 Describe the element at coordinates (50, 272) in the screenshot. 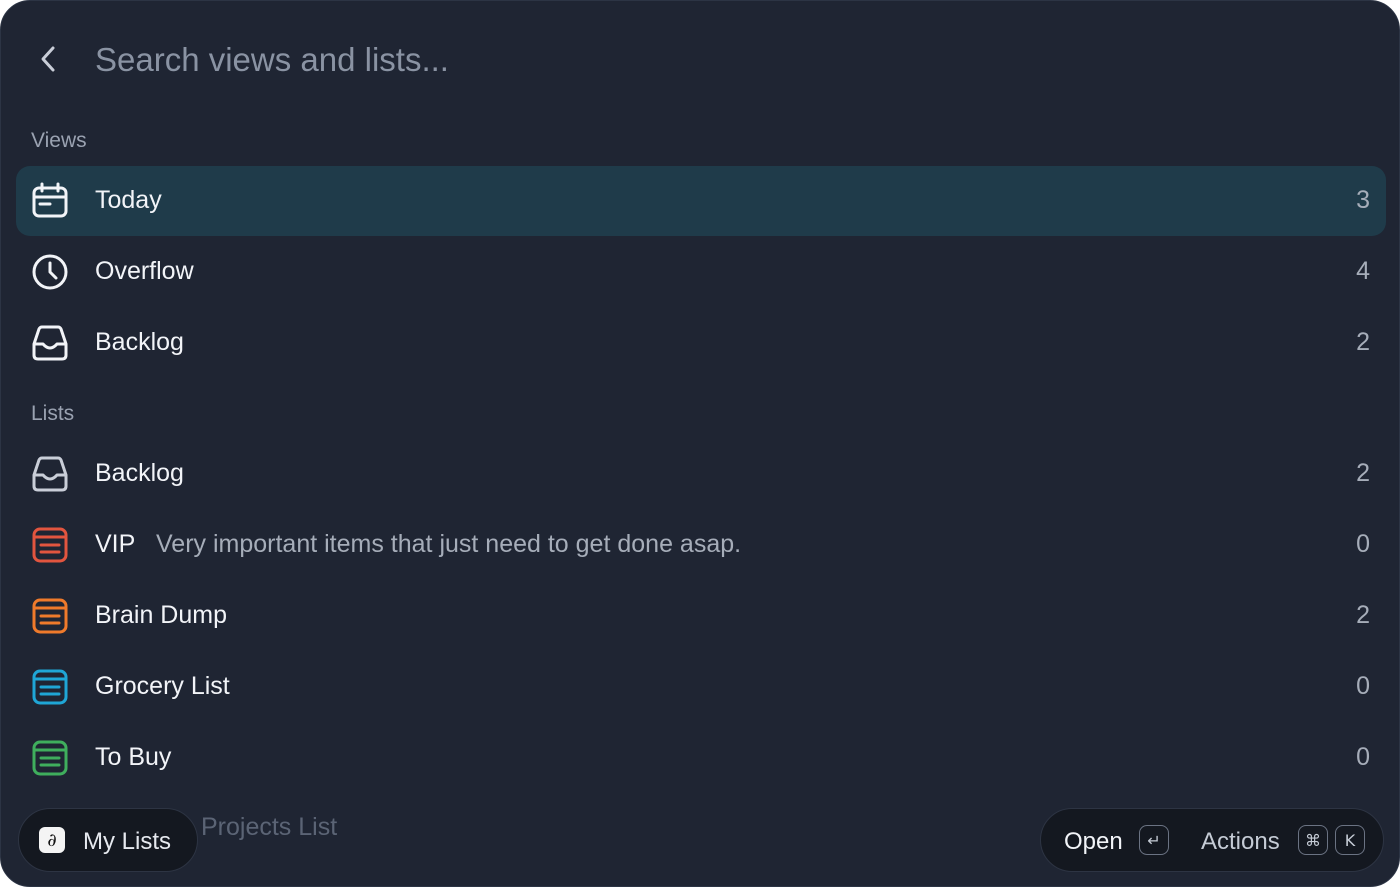

I see `clock-icon` at that location.